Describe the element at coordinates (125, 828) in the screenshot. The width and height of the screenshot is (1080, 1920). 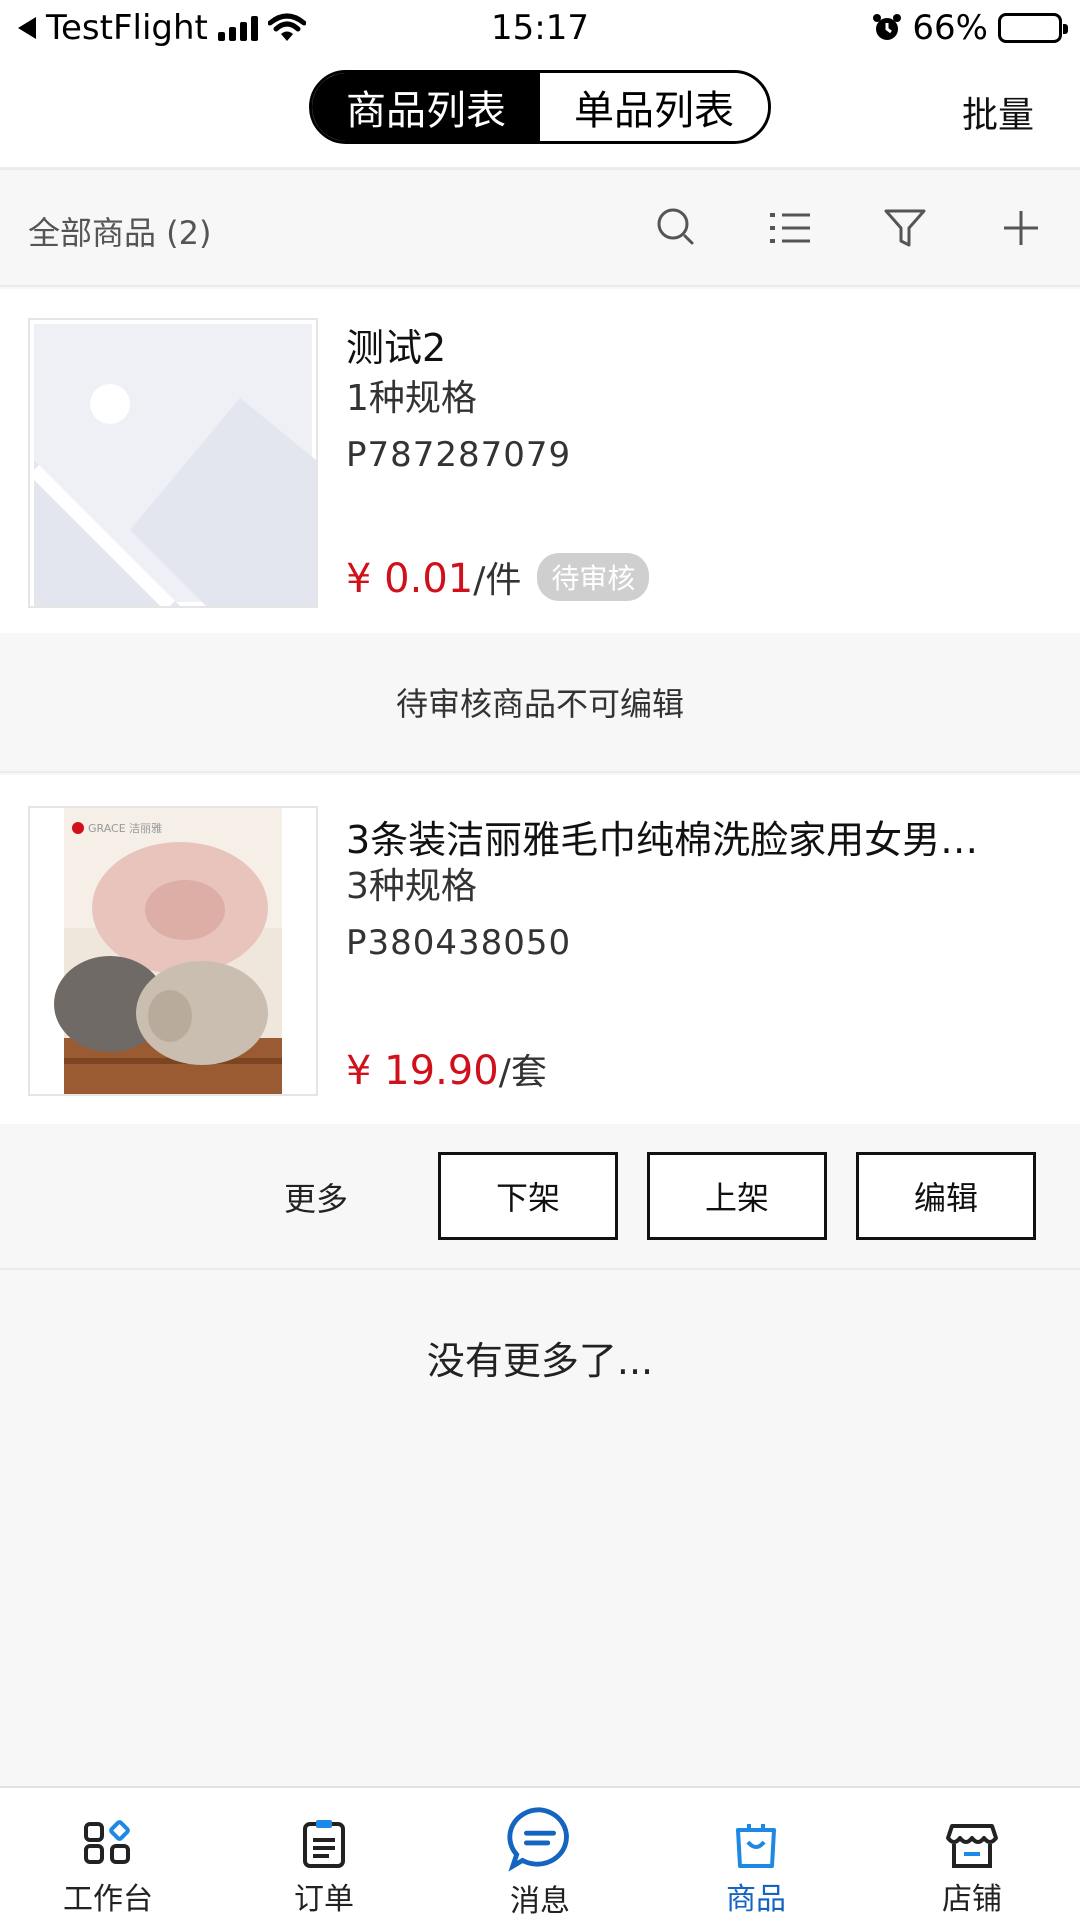
I see `thumbnail-brand-logo: GRACE 洁丽雅` at that location.